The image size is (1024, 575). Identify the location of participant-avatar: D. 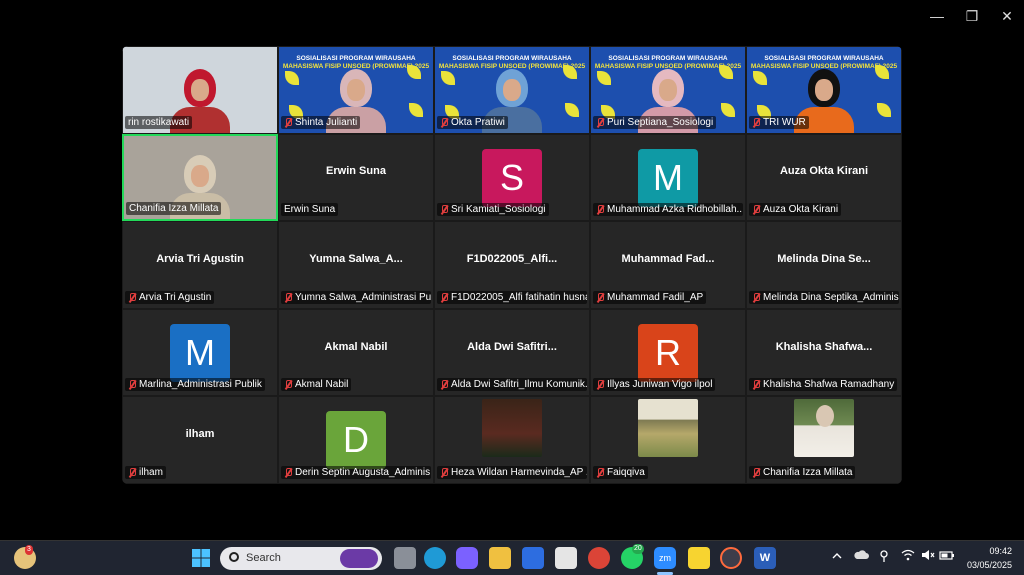
(356, 440).